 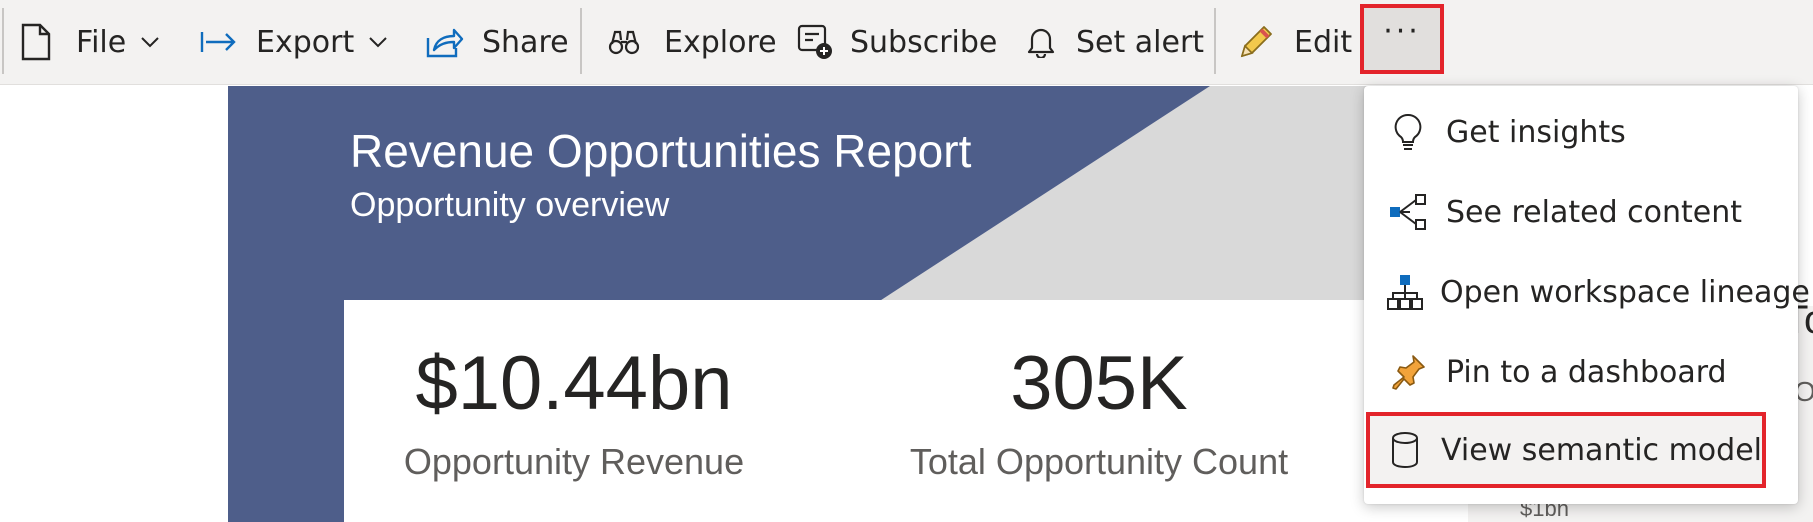 What do you see at coordinates (1323, 42) in the screenshot?
I see `edit-label: Edit` at bounding box center [1323, 42].